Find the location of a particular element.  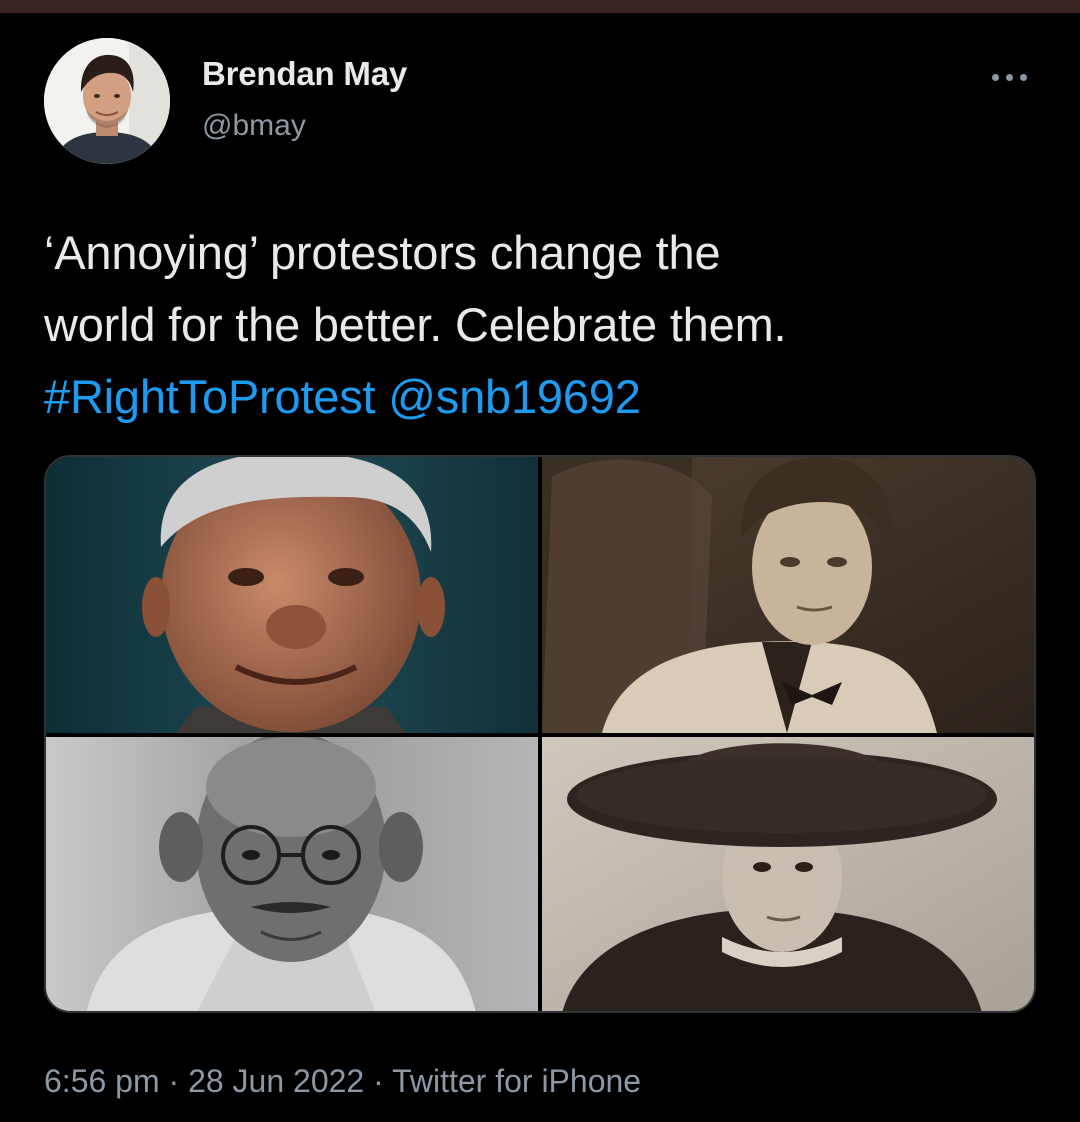

portrait-woman-hat-image is located at coordinates (788, 874).